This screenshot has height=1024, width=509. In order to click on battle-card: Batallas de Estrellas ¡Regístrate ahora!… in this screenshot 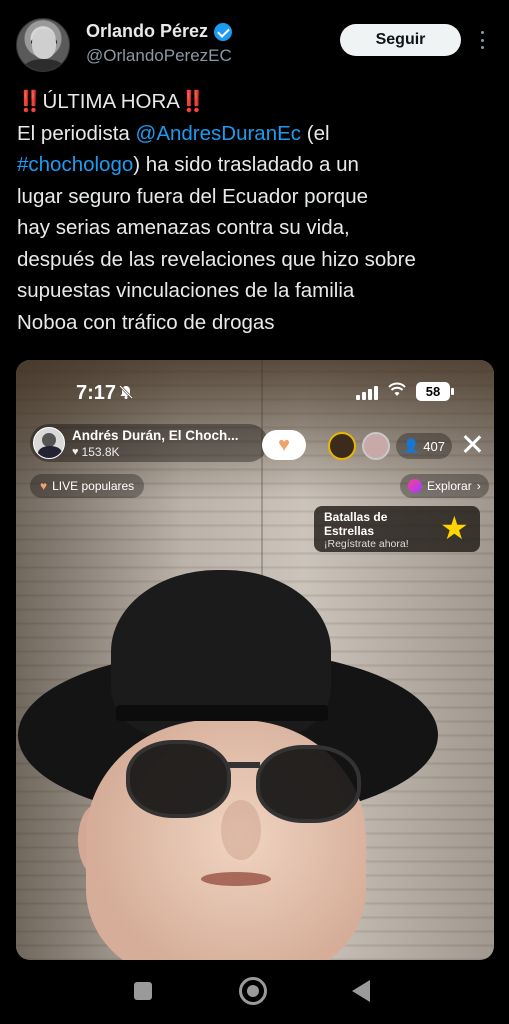, I will do `click(397, 529)`.